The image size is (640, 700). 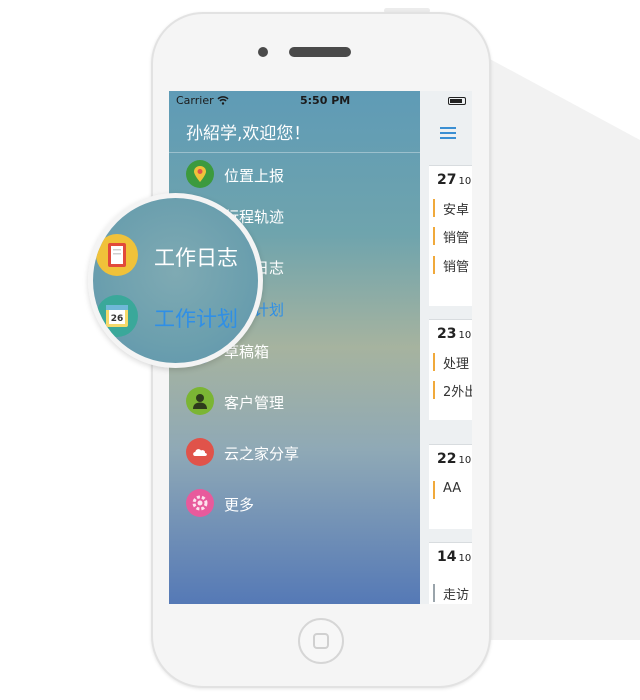 What do you see at coordinates (117, 319) in the screenshot?
I see `calendar-number: 26` at bounding box center [117, 319].